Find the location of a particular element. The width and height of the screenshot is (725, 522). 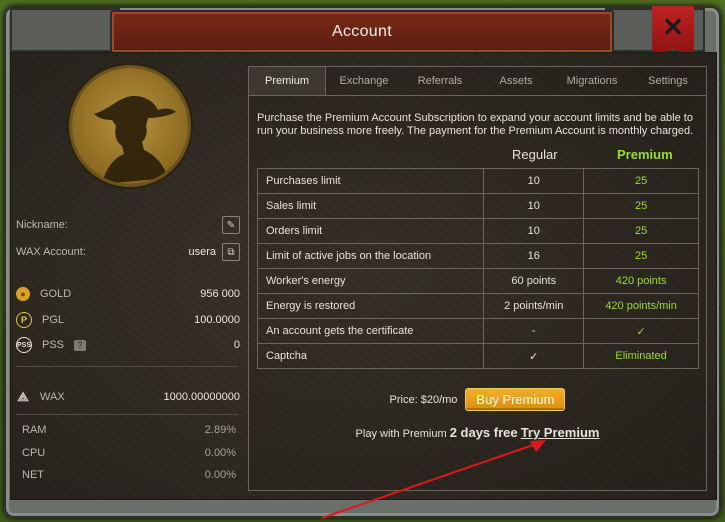

wax-account-row: WAX Account: usera ⧉ is located at coordinates (128, 252).